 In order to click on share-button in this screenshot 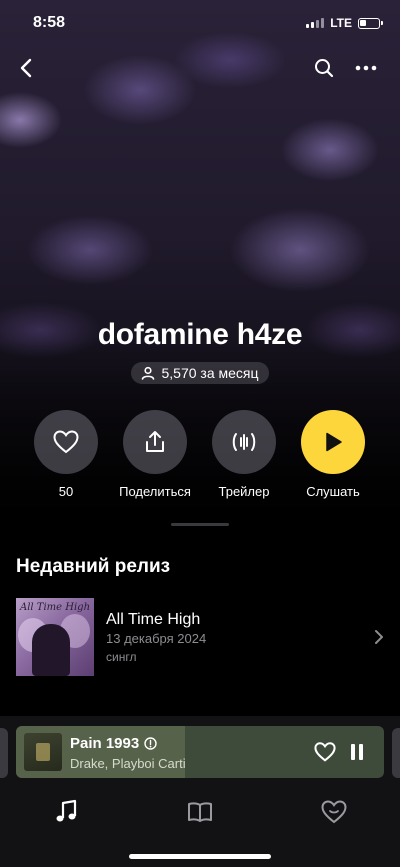, I will do `click(155, 442)`.